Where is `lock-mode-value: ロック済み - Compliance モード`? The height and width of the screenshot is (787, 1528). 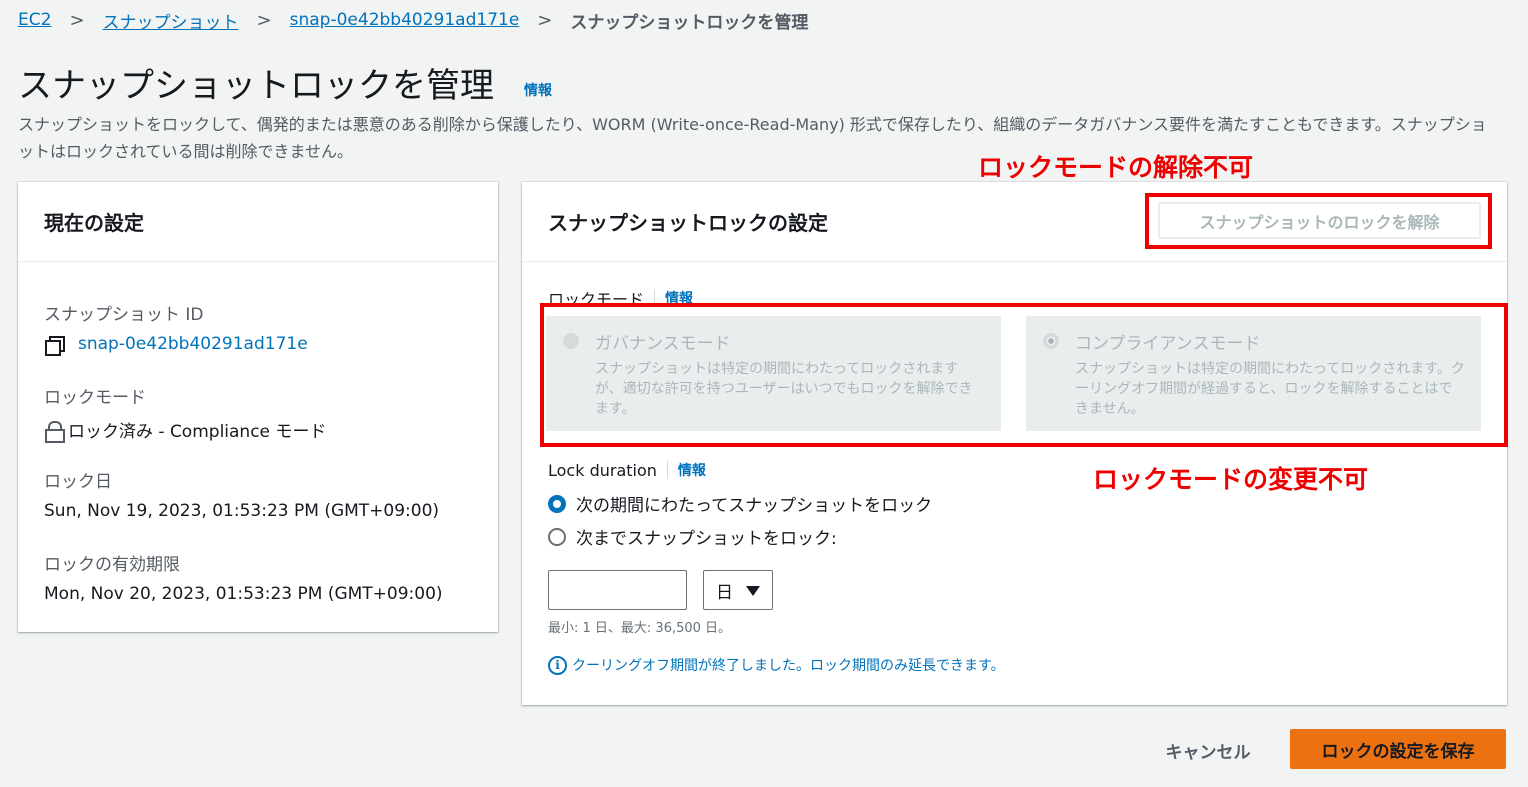 lock-mode-value: ロック済み - Compliance モード is located at coordinates (185, 430).